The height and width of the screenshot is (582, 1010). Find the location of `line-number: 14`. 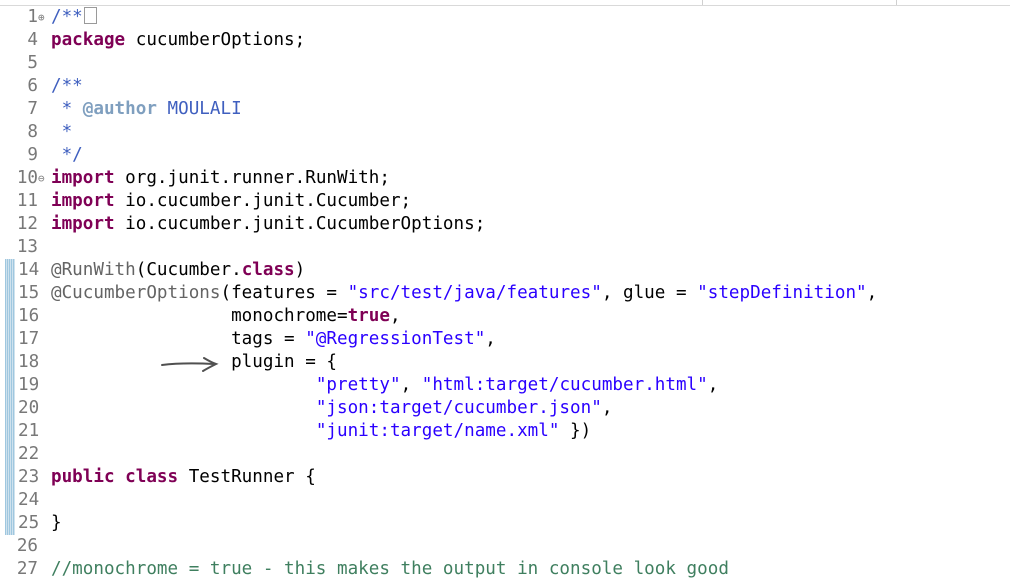

line-number: 14 is located at coordinates (29, 270).